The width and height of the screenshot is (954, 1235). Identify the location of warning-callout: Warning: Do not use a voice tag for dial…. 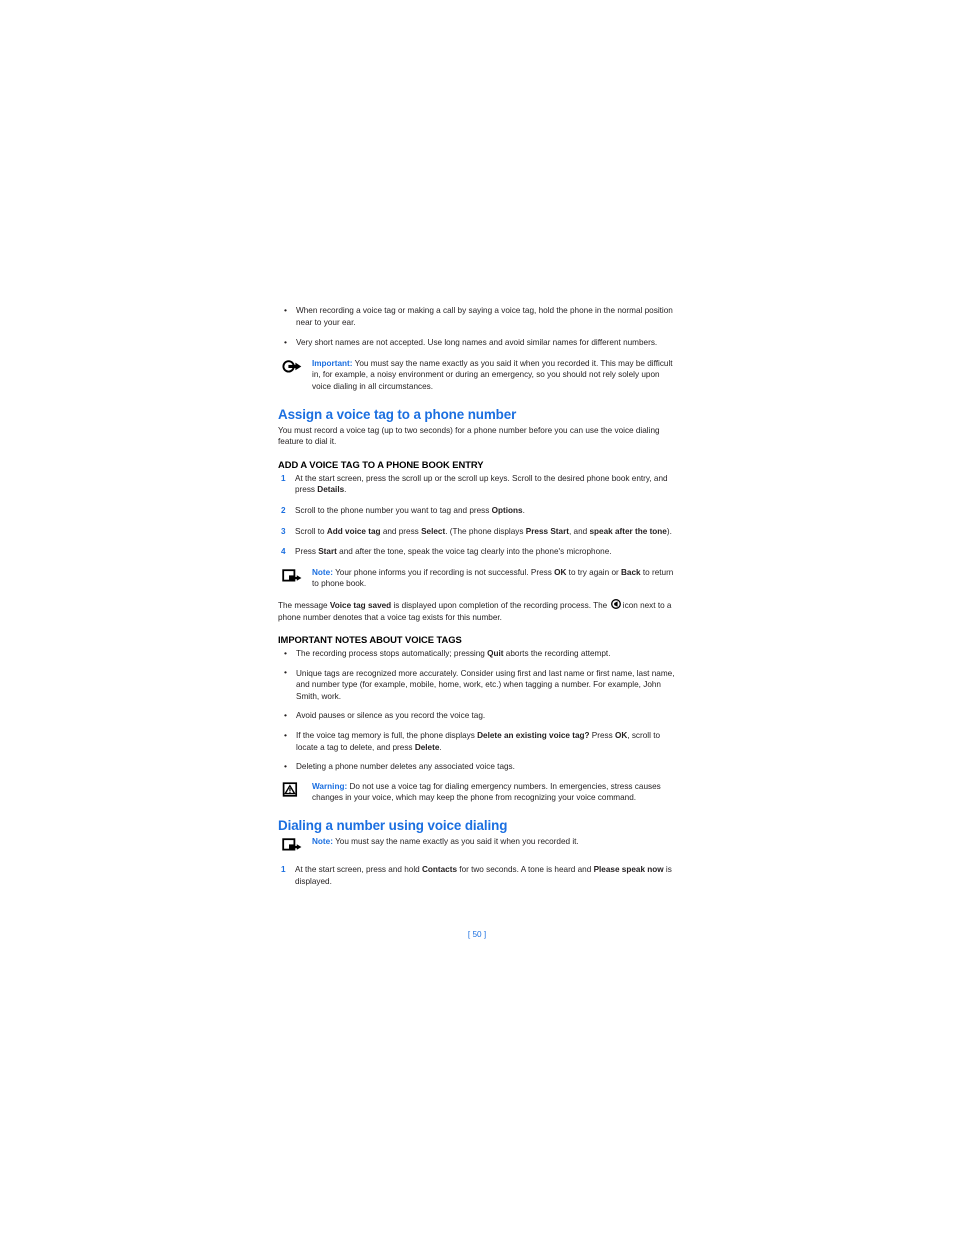
(479, 792).